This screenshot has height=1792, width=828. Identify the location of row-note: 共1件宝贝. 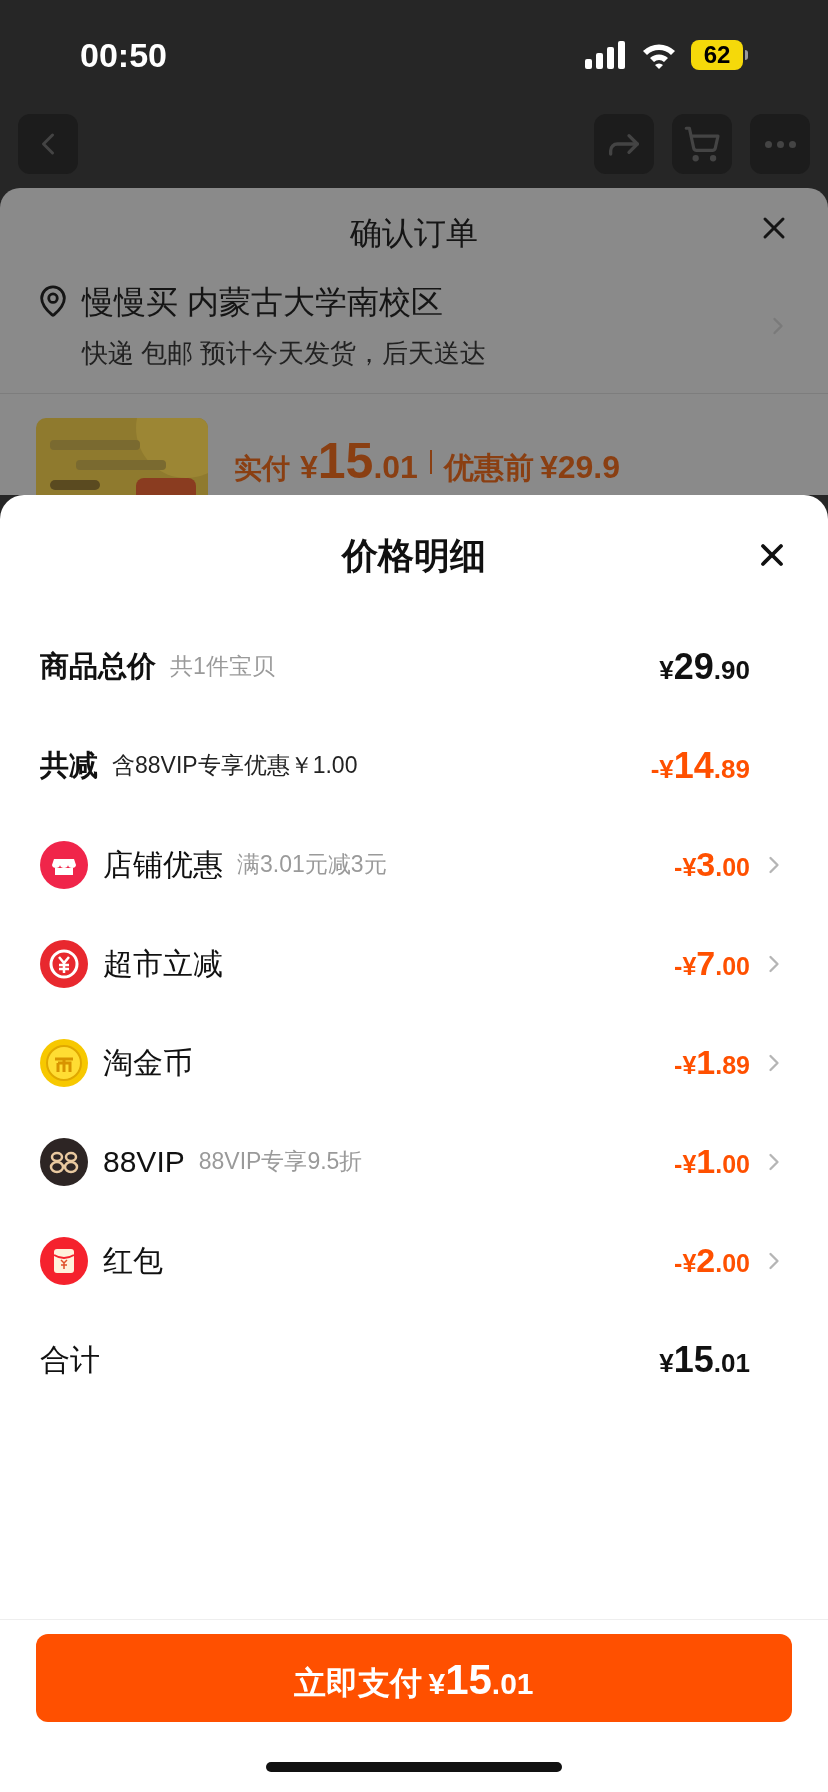
(222, 667).